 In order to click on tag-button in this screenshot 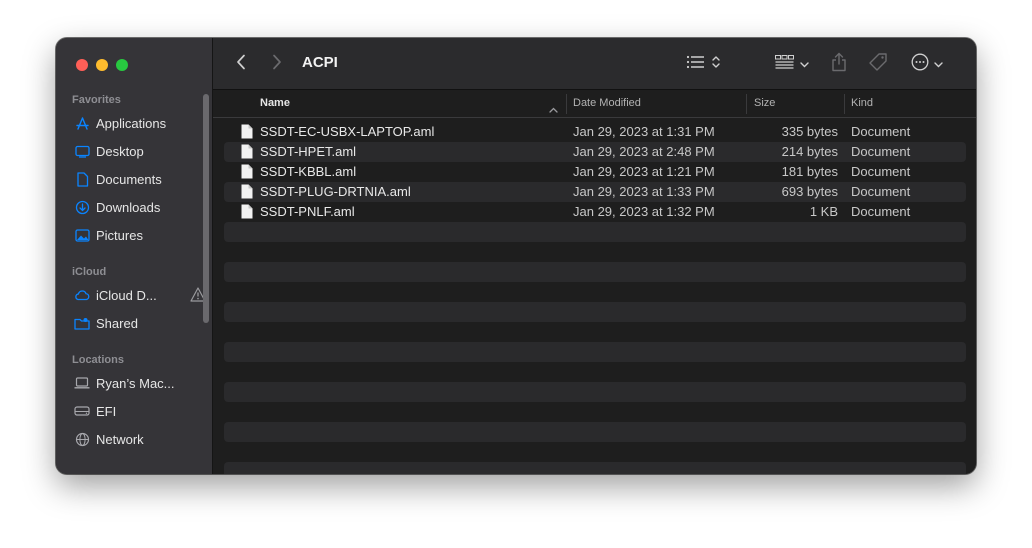, I will do `click(878, 64)`.